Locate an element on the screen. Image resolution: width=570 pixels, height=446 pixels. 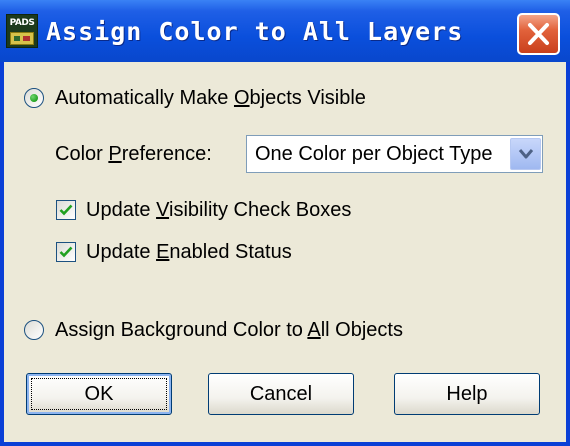
pads-app-icon: PADS is located at coordinates (22, 31).